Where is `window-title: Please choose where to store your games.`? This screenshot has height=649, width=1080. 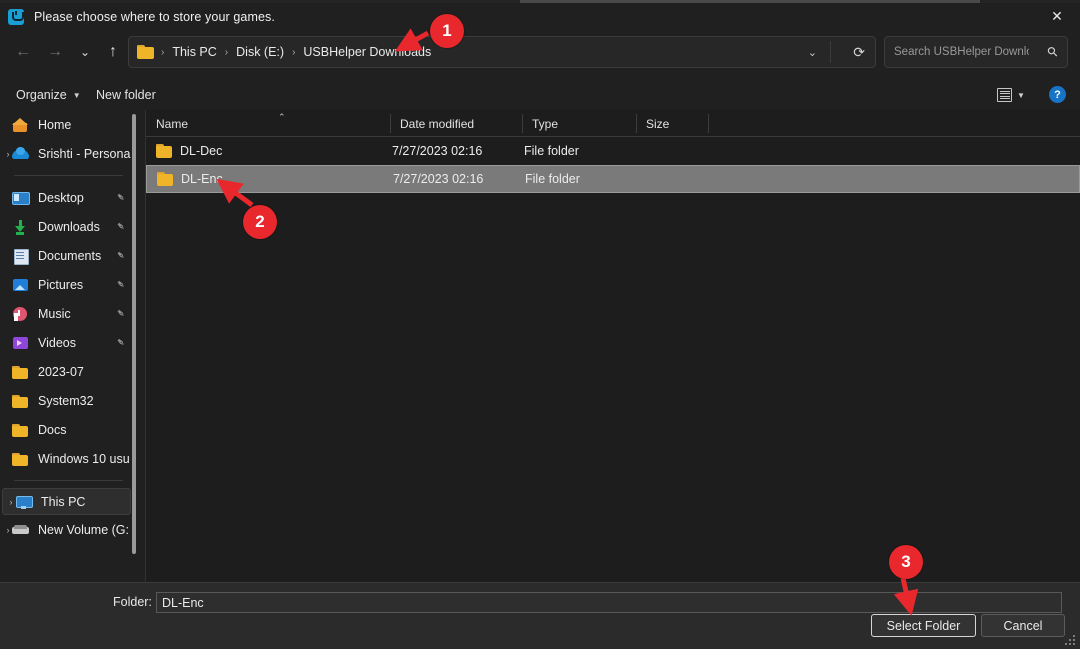
window-title: Please choose where to store your games. is located at coordinates (154, 16).